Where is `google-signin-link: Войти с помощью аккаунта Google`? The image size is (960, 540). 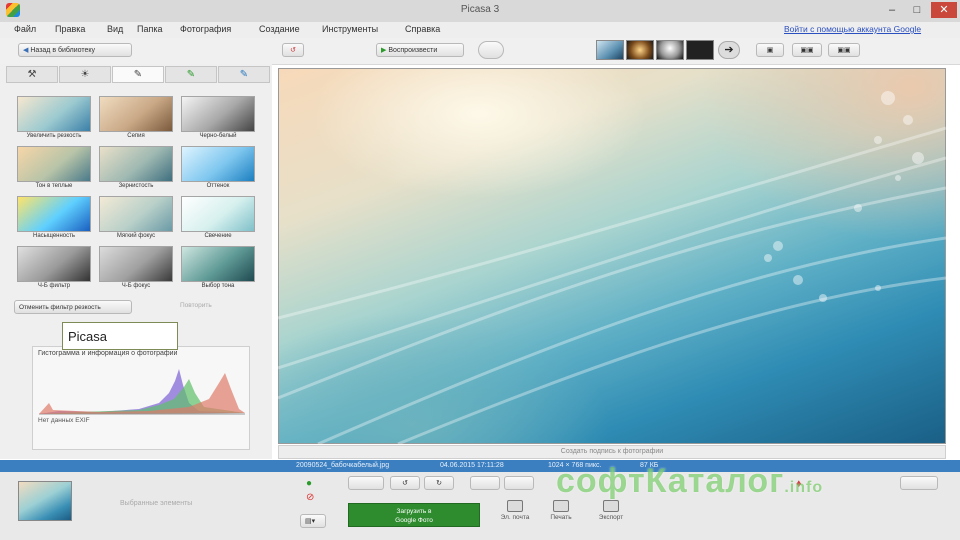 google-signin-link: Войти с помощью аккаунта Google is located at coordinates (852, 29).